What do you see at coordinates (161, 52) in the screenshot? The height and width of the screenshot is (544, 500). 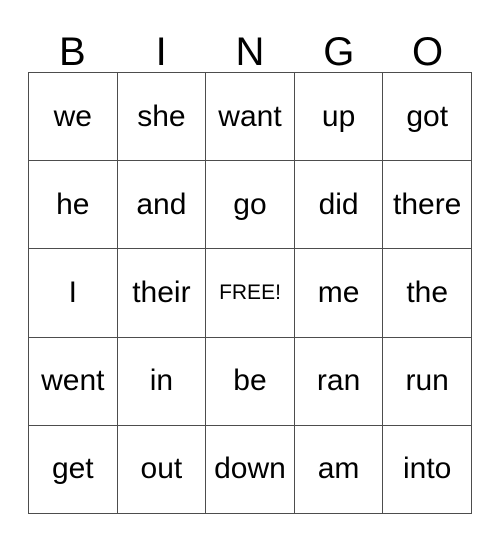 I see `bingo-header-letter-i: I` at bounding box center [161, 52].